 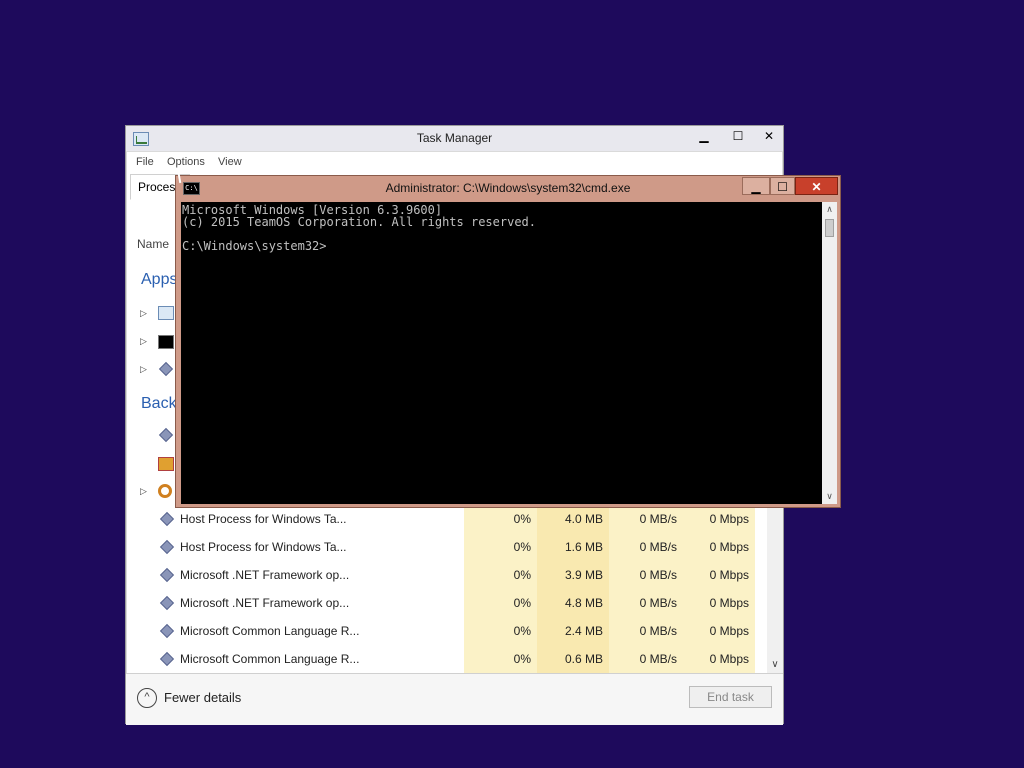 I want to click on menu-options: Options, so click(x=186, y=162).